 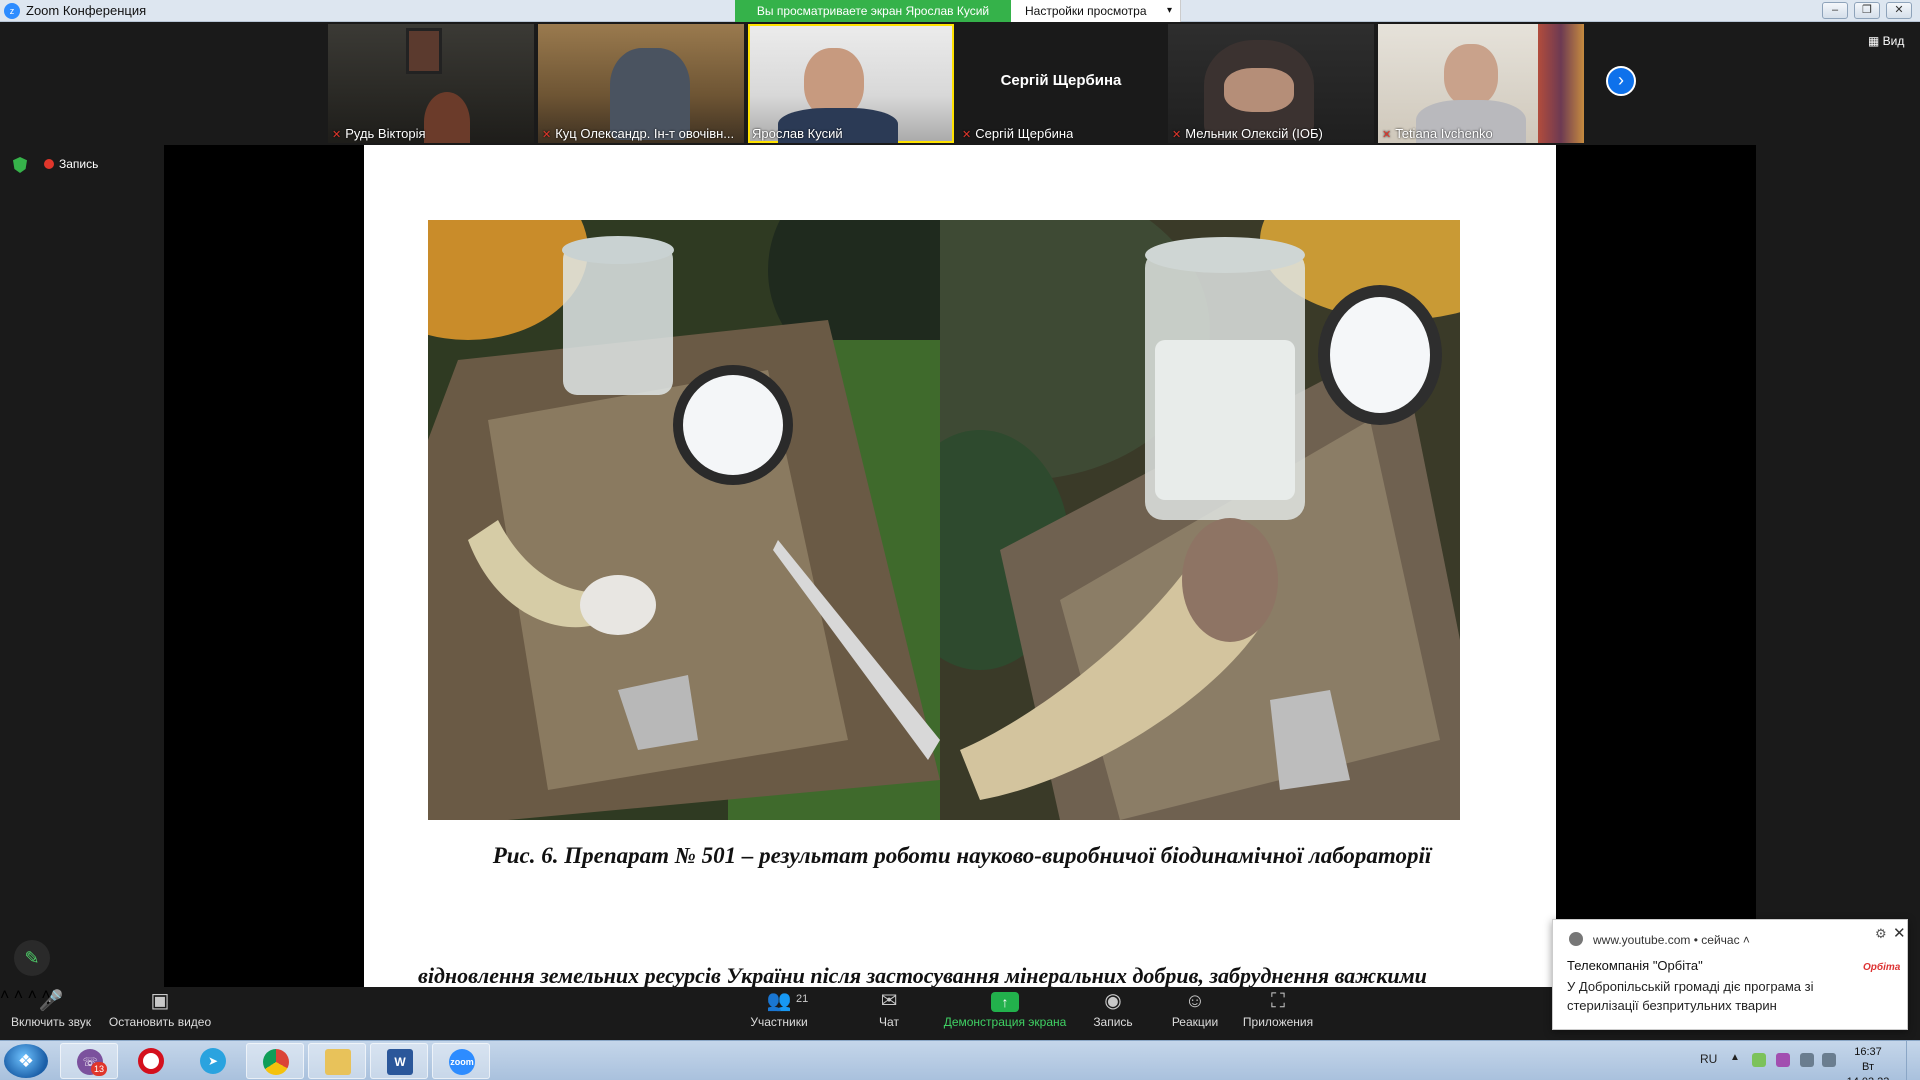 I want to click on recording-label: Запись, so click(x=79, y=164).